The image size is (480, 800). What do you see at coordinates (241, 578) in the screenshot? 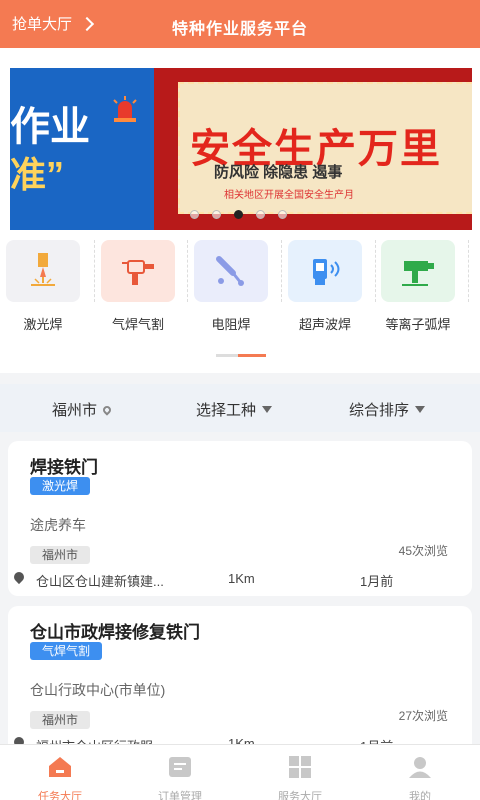
I see `job-distance: 1Km` at bounding box center [241, 578].